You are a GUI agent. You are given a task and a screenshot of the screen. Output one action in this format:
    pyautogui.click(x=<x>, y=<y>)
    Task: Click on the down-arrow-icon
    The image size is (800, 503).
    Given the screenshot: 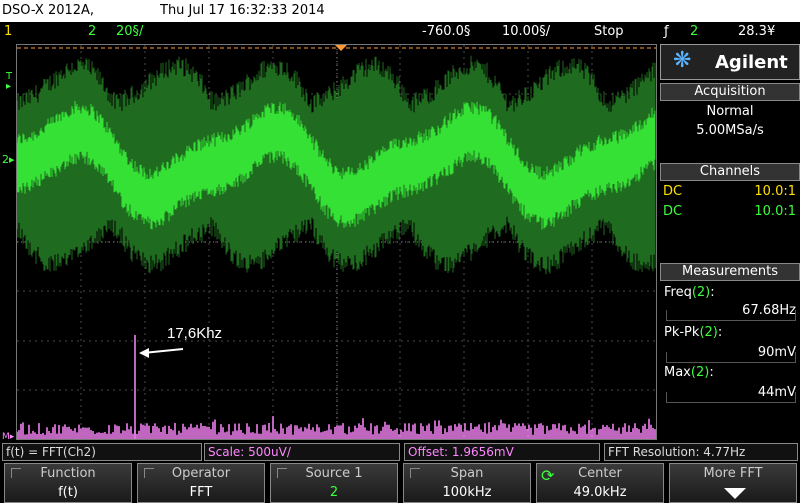 What is the action you would take?
    pyautogui.click(x=735, y=493)
    